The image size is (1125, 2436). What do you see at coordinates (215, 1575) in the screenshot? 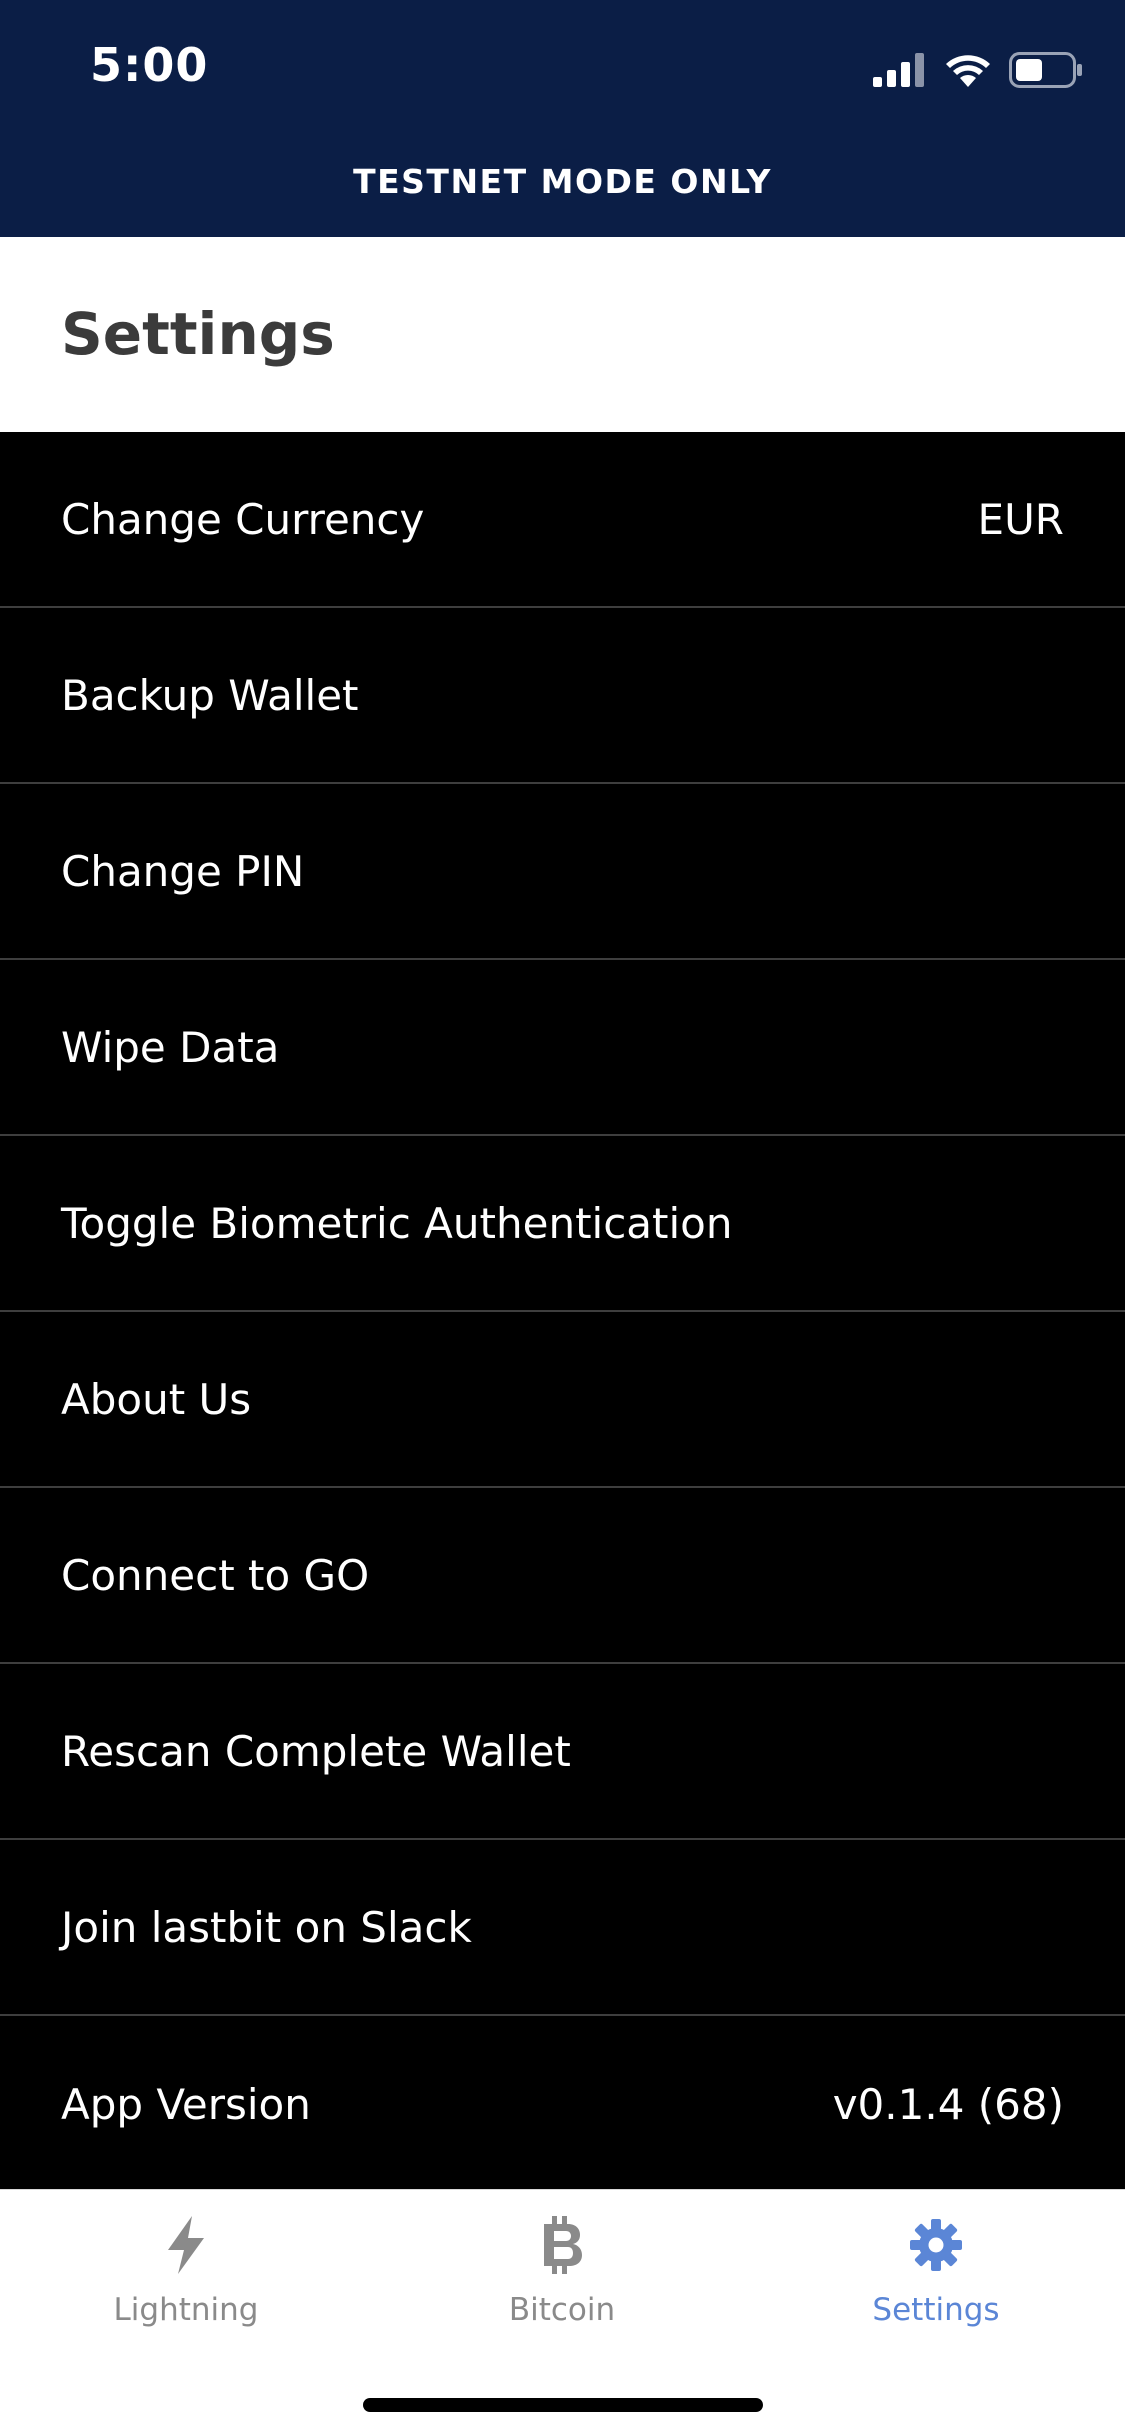
I see `settings-item-label: Connect to GO` at bounding box center [215, 1575].